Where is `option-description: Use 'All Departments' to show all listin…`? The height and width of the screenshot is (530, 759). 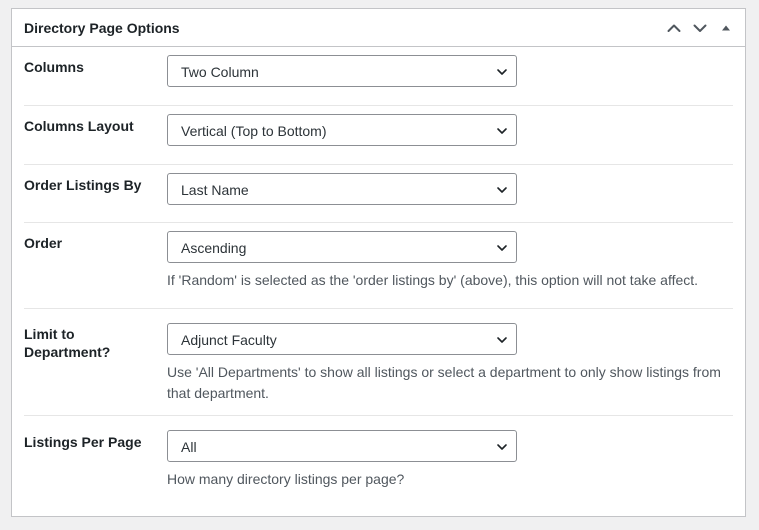
option-description: Use 'All Departments' to show all listin… is located at coordinates (444, 382).